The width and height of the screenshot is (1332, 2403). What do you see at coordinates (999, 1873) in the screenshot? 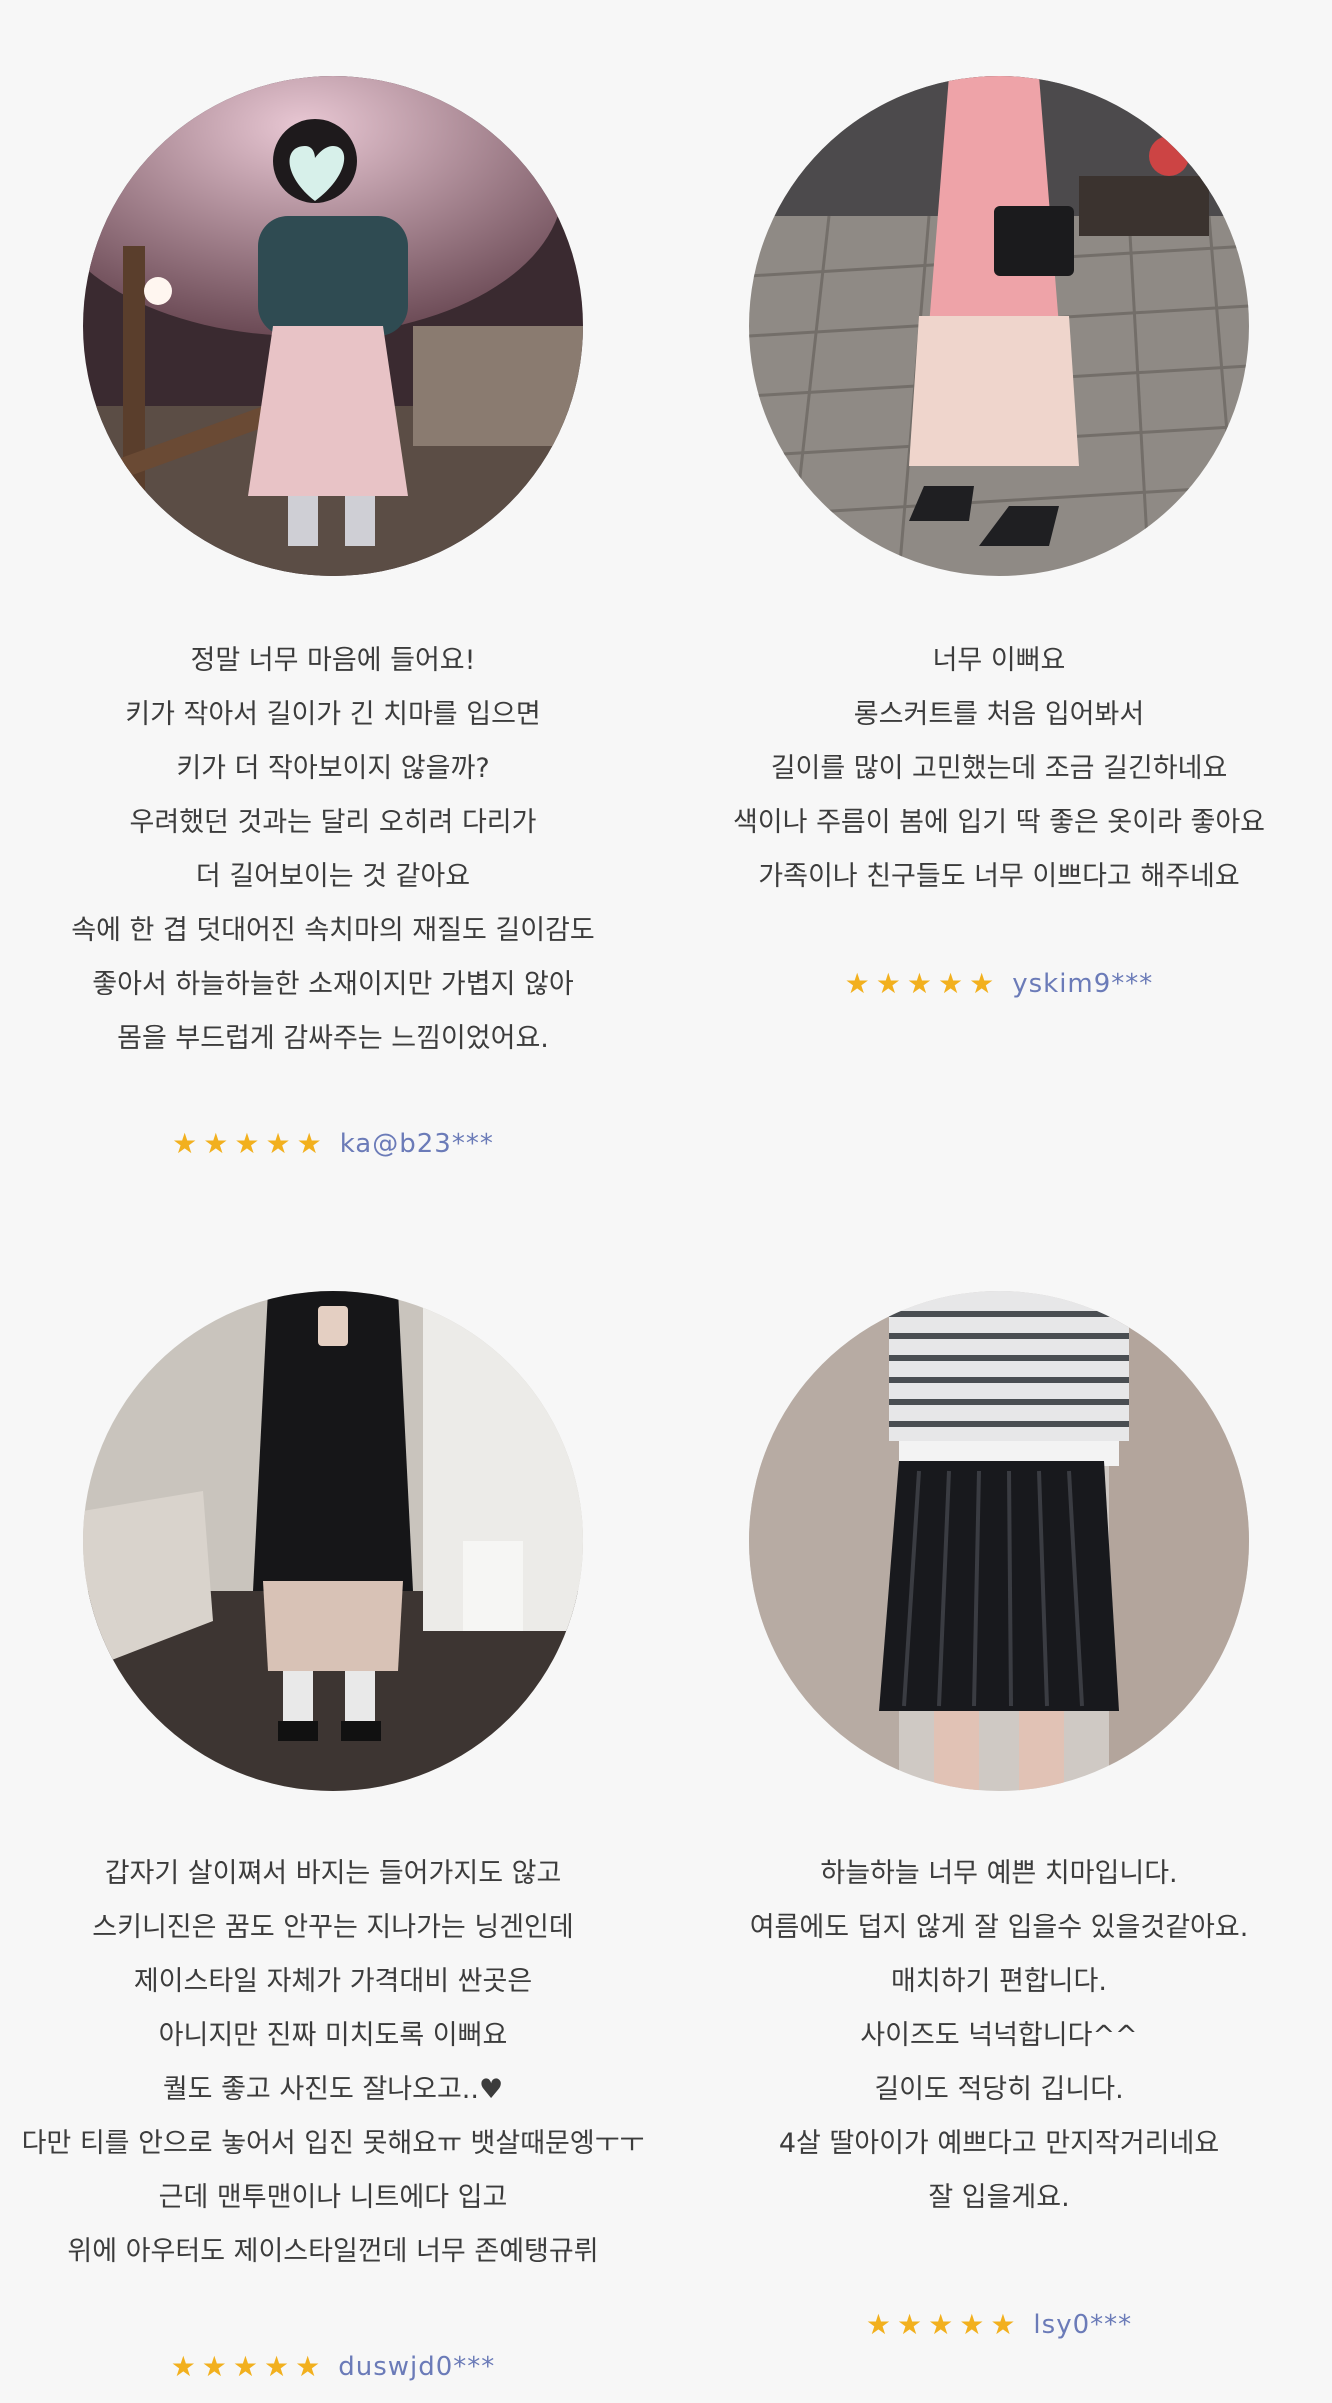
I see `review-line: 하늘하늘 너무 예쁜 치마입니다.` at bounding box center [999, 1873].